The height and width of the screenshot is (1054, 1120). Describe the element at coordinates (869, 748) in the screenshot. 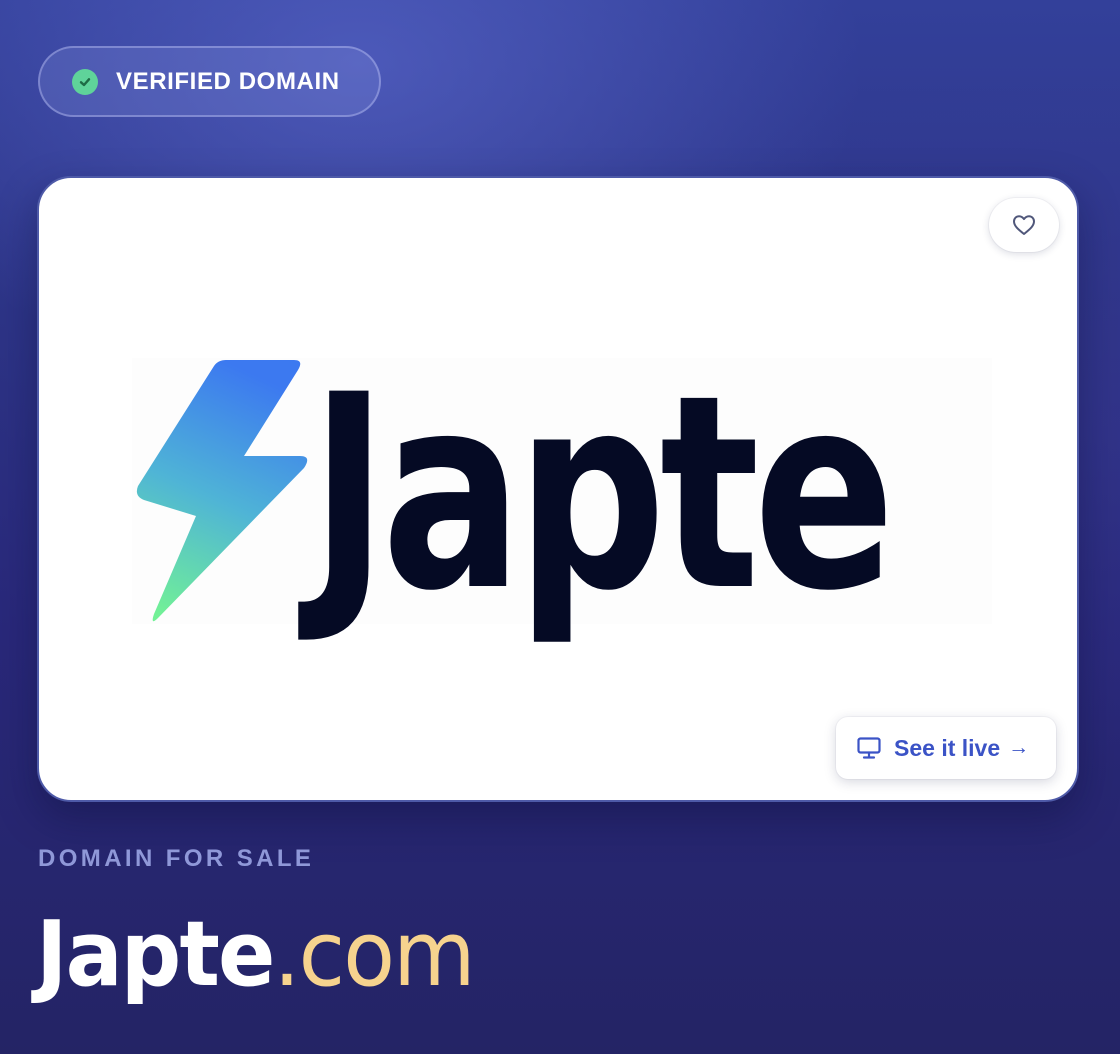

I see `monitor-icon` at that location.